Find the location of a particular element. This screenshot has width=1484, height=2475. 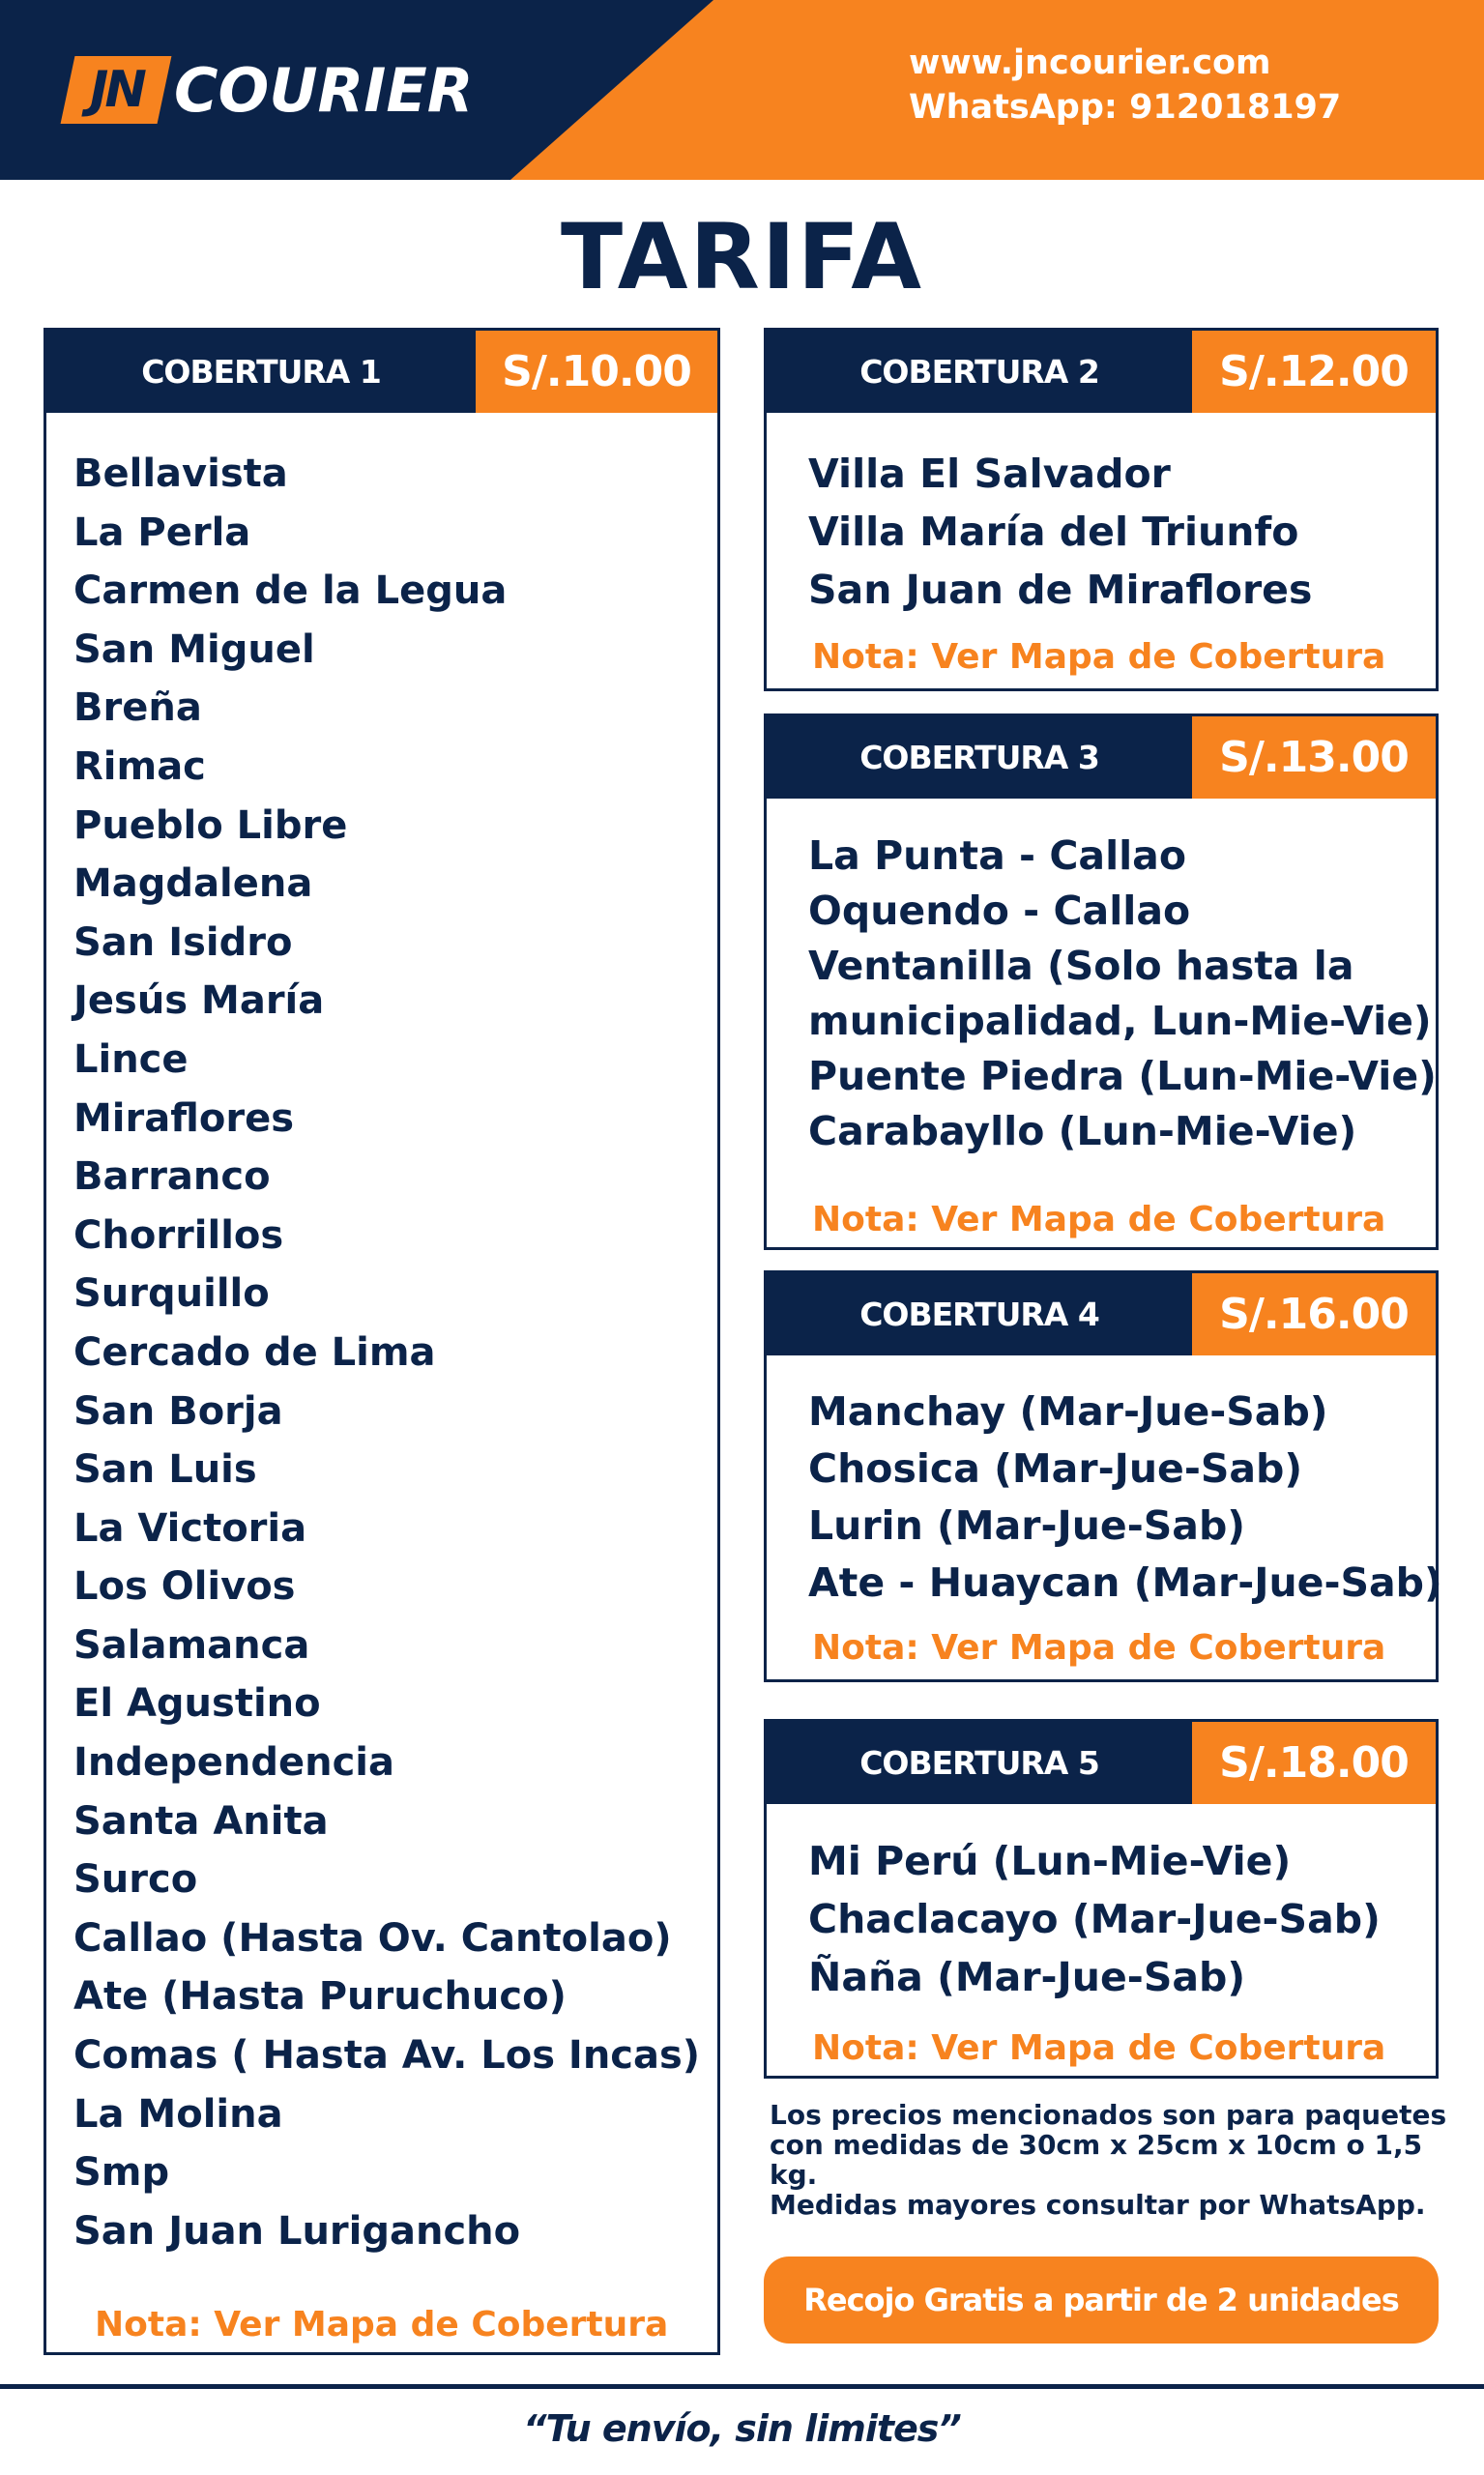

district-item: Oquendo - Callao is located at coordinates (999, 911).